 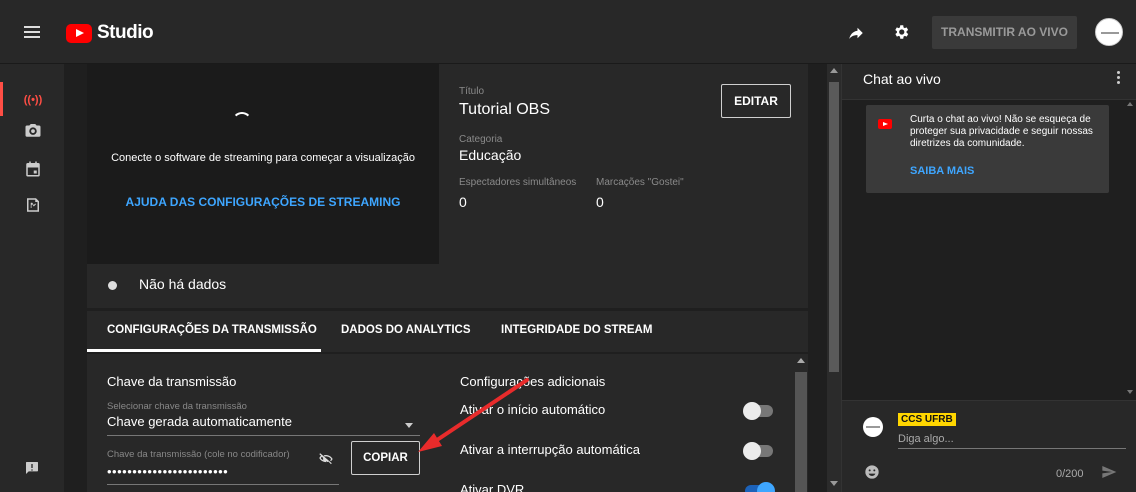 I want to click on loading-spinner-icon, so click(x=242, y=122).